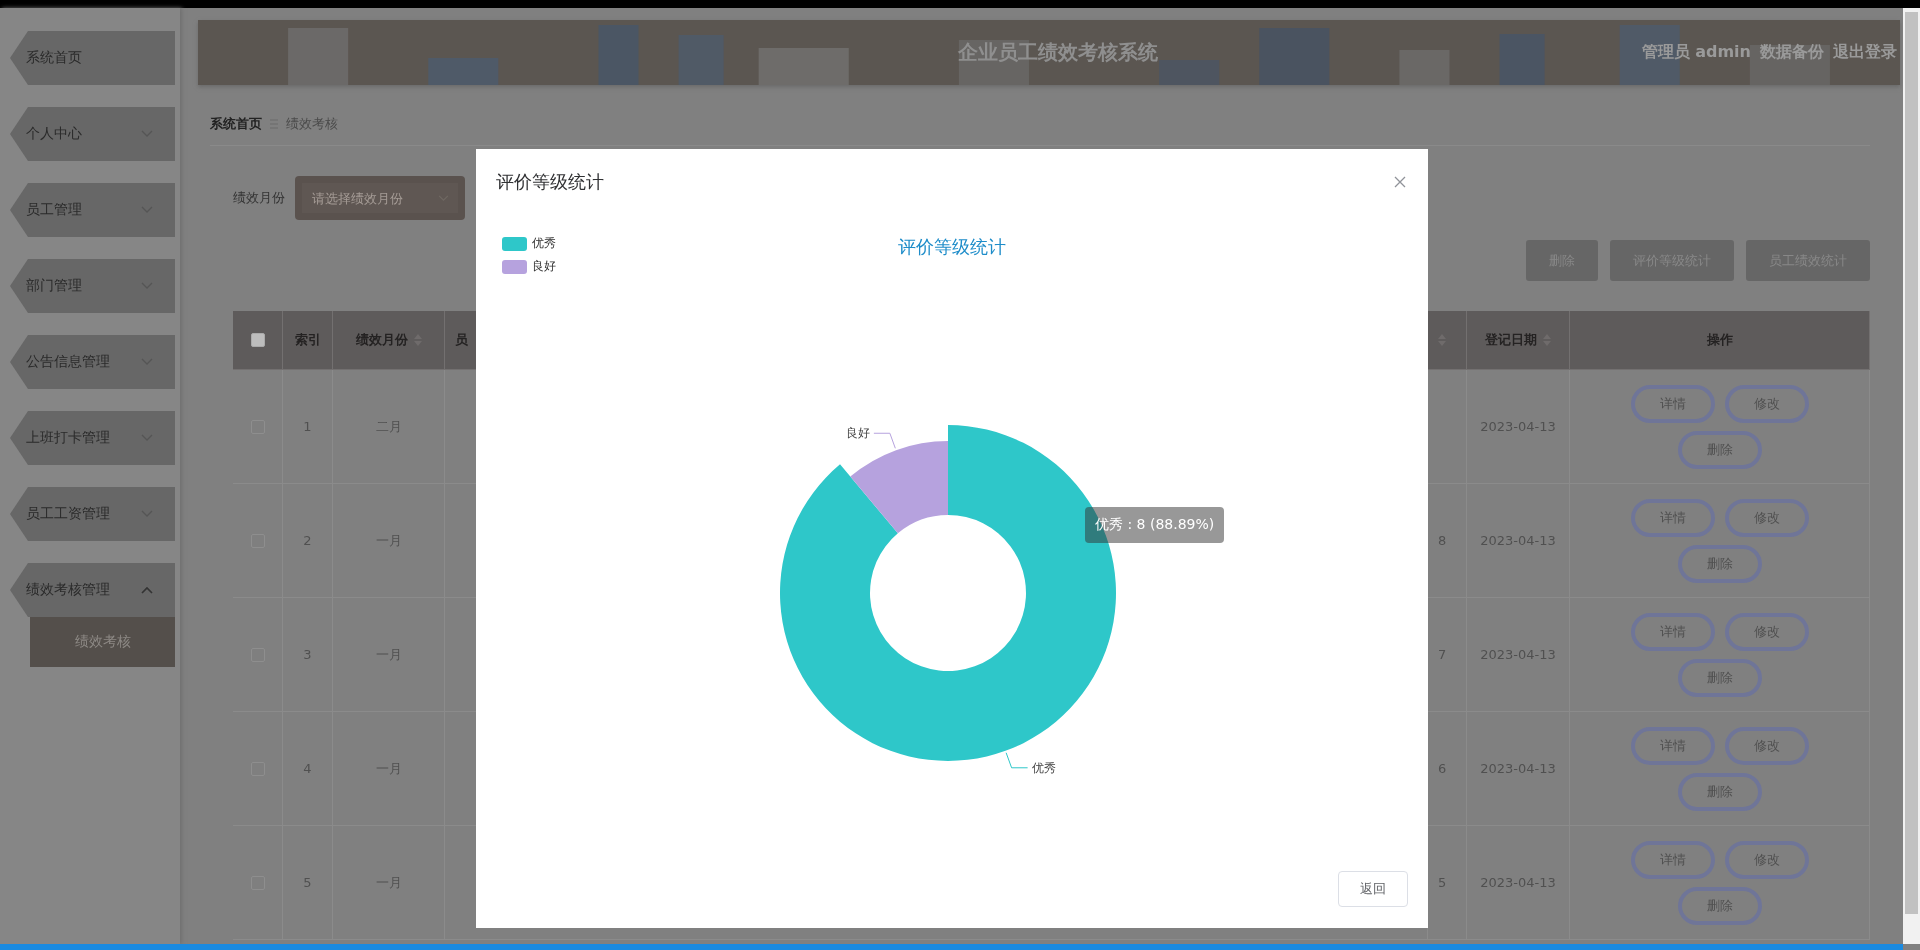 The width and height of the screenshot is (1920, 950). I want to click on column-header: 登记日期, so click(1511, 340).